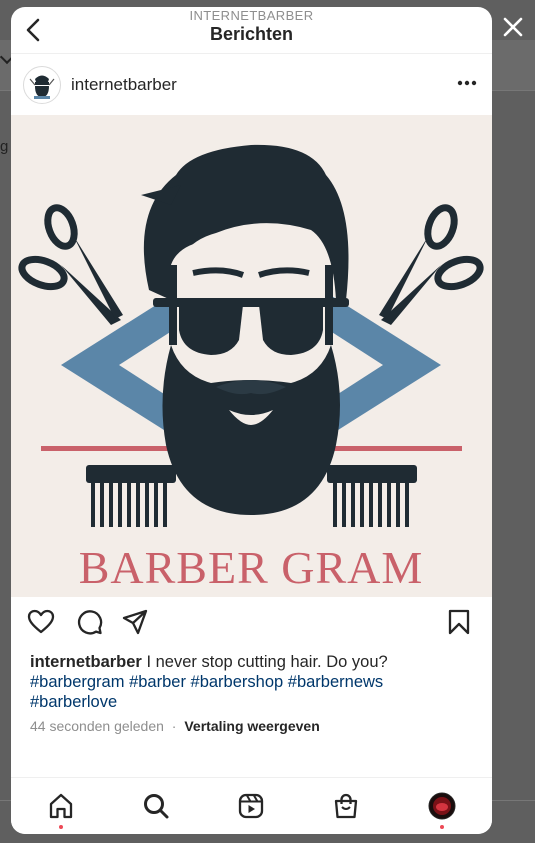  I want to click on profile-notification-dot, so click(442, 827).